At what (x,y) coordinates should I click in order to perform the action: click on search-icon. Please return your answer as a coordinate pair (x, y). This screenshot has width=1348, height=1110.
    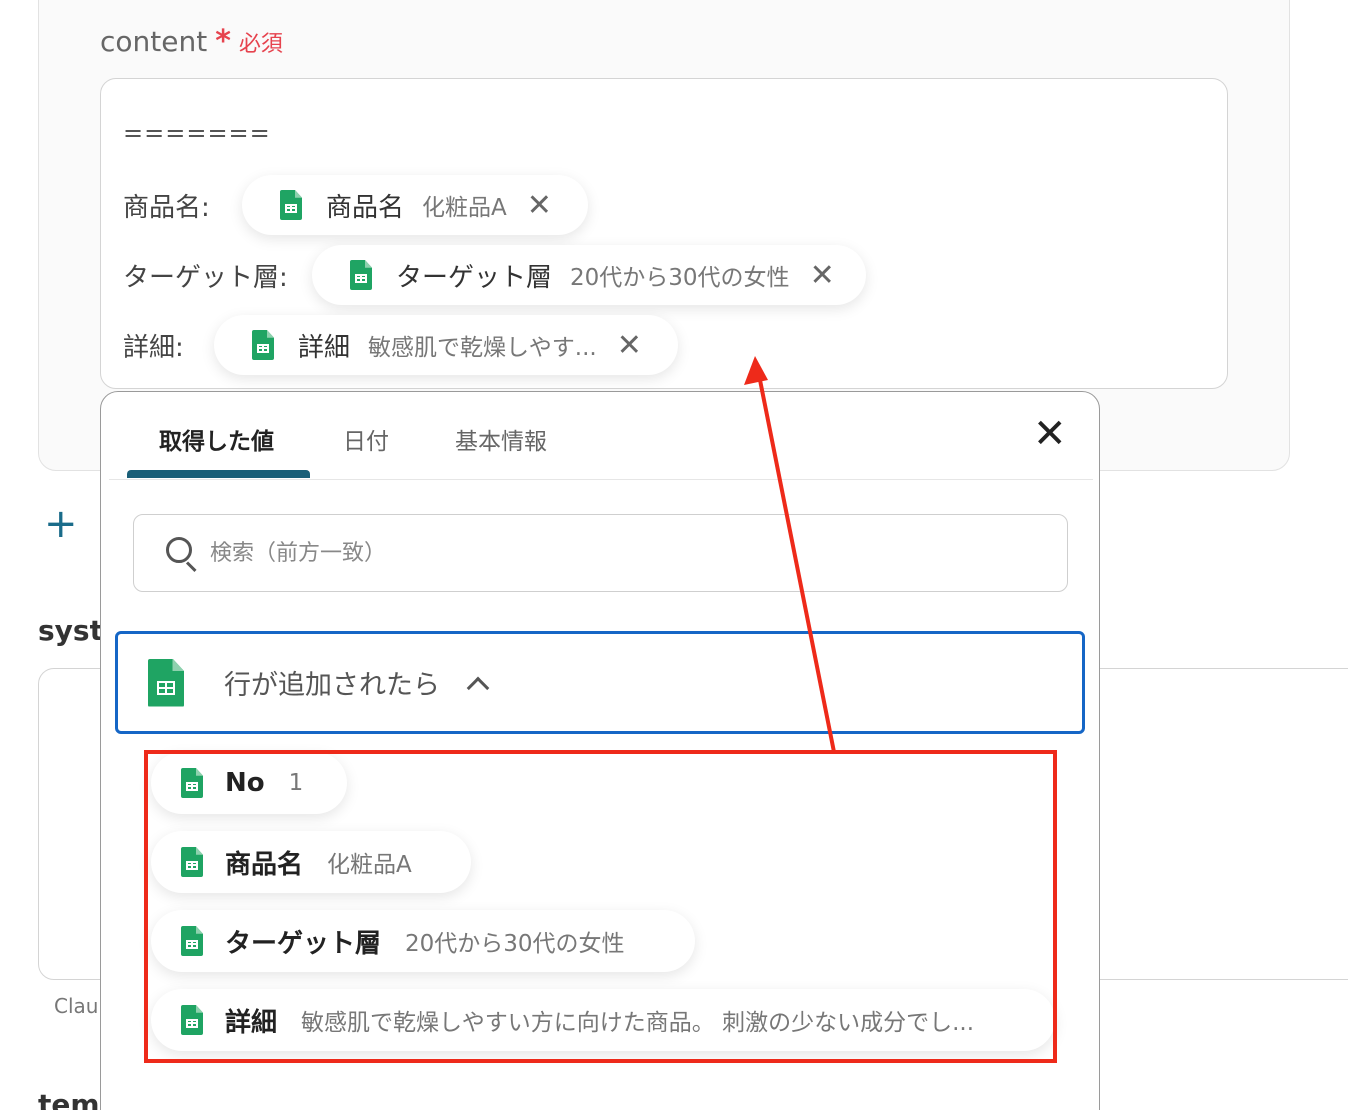
    Looking at the image, I should click on (182, 555).